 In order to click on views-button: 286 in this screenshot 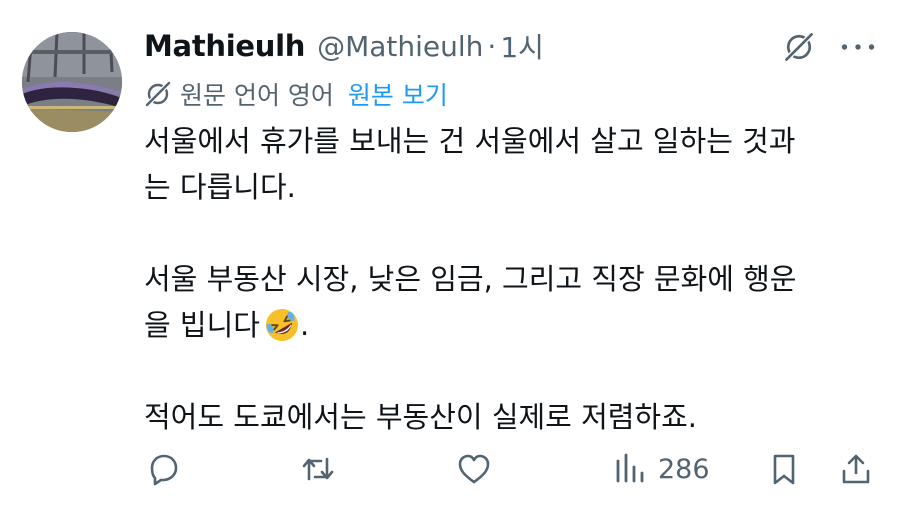, I will do `click(661, 469)`.